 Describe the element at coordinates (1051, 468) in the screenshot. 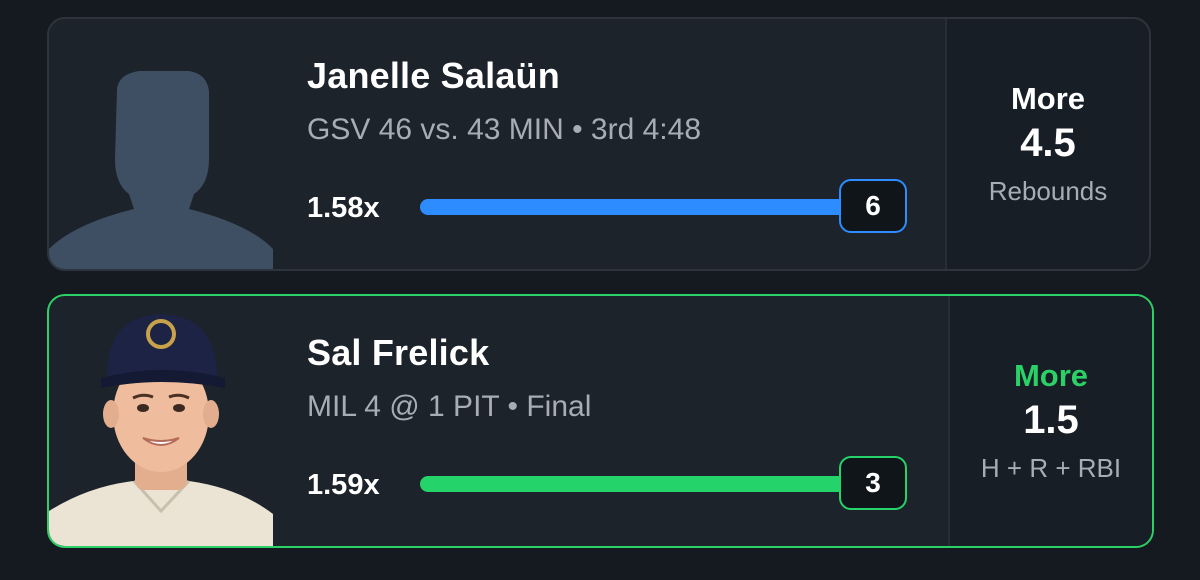

I see `pick-stat-type: H + R + RBI` at that location.